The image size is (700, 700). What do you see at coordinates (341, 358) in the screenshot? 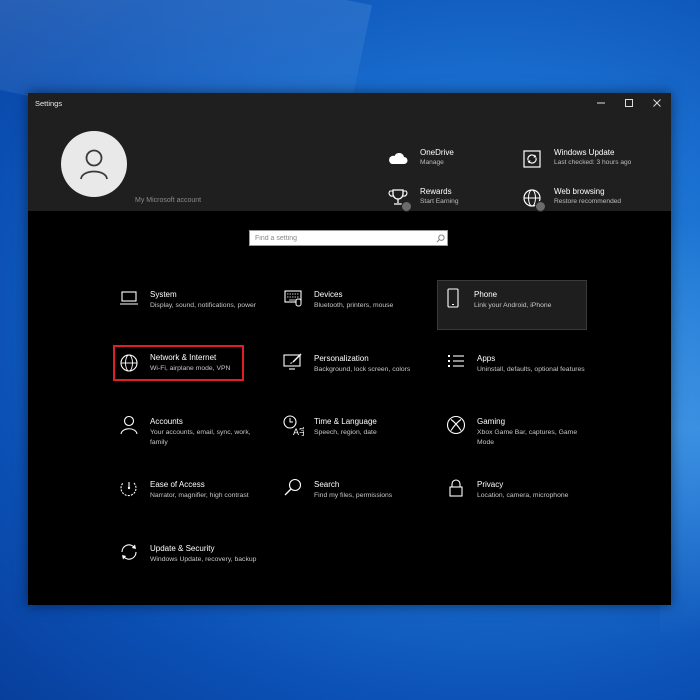
I see `category-name: Personalization` at bounding box center [341, 358].